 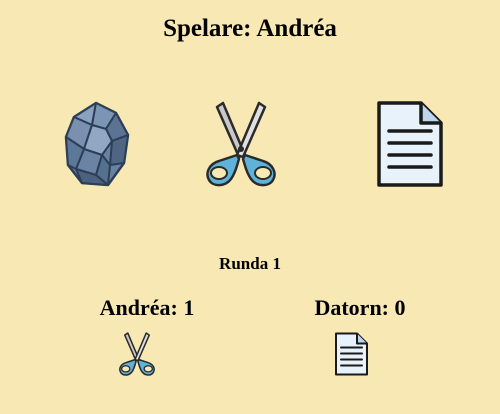 I want to click on round-indicator: Runda 1, so click(x=250, y=263).